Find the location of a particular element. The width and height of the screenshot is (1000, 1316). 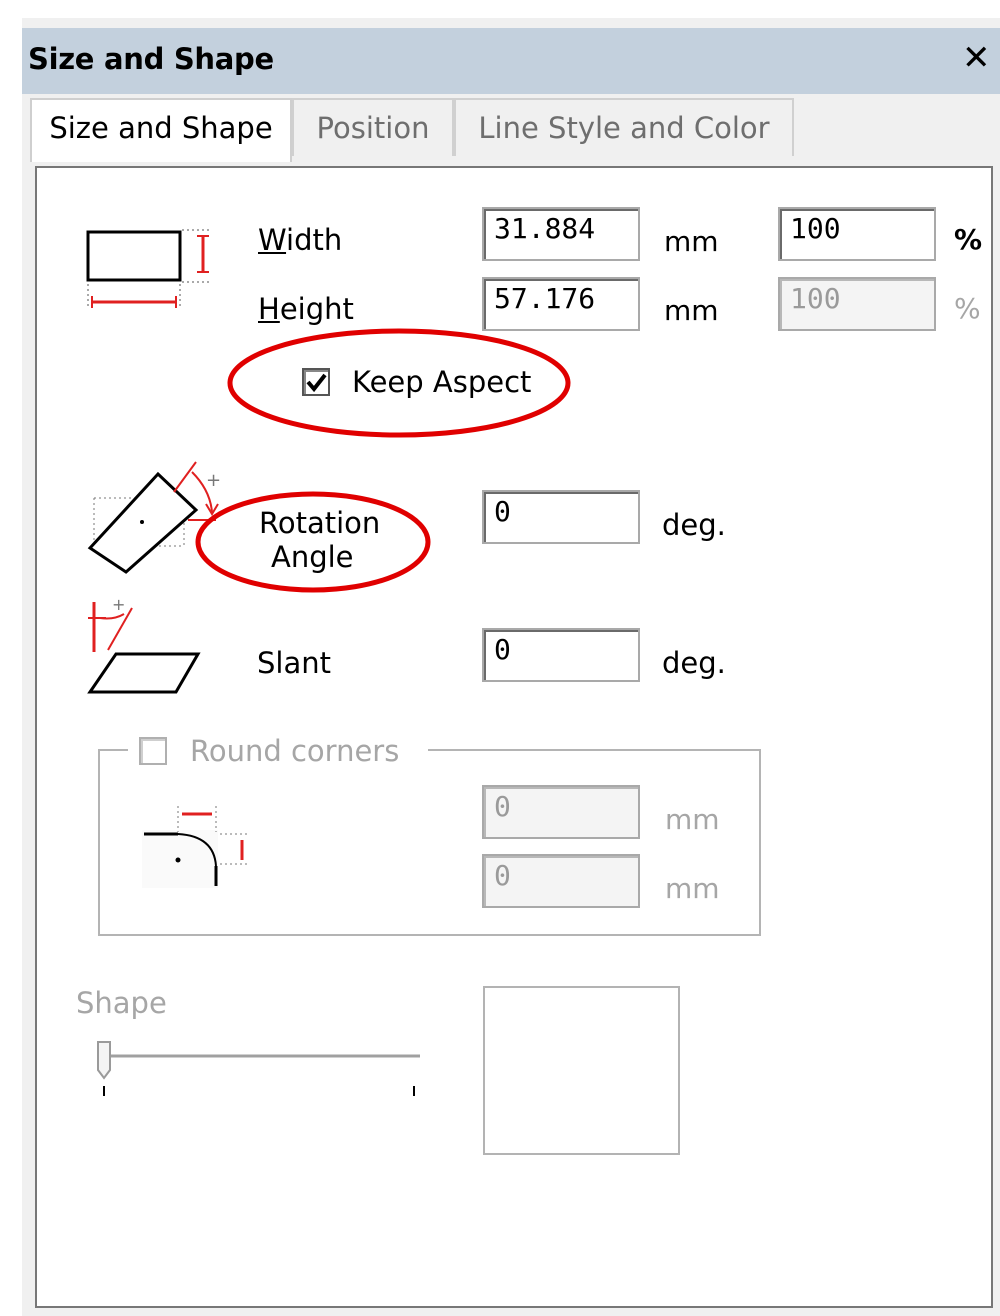

height-unit: mm is located at coordinates (691, 310).